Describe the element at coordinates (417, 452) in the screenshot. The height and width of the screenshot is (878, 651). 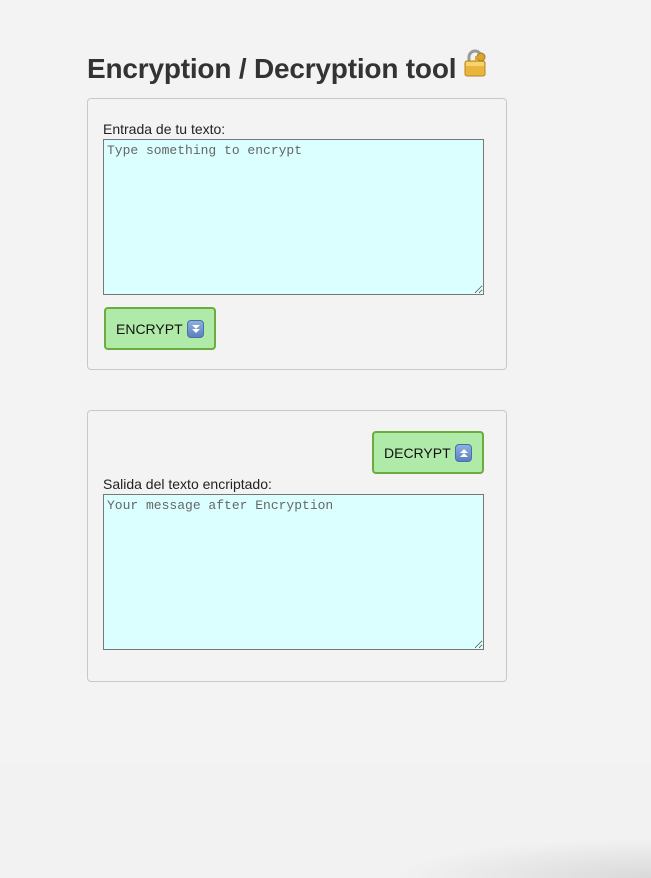
I see `decrypt-button-label: DECRYPT` at that location.